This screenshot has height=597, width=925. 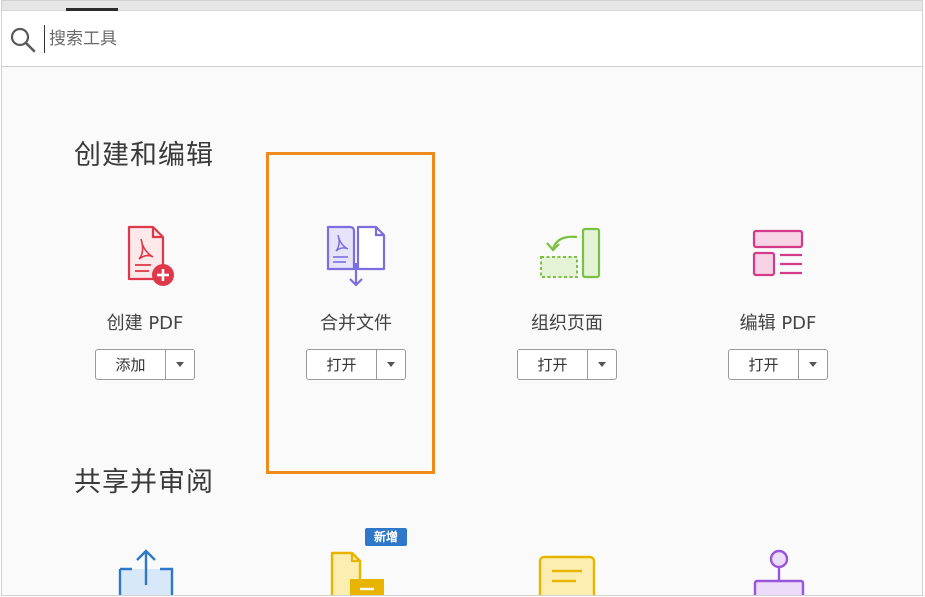 What do you see at coordinates (144, 482) in the screenshot?
I see `section-title-share-review: 共享并审阅` at bounding box center [144, 482].